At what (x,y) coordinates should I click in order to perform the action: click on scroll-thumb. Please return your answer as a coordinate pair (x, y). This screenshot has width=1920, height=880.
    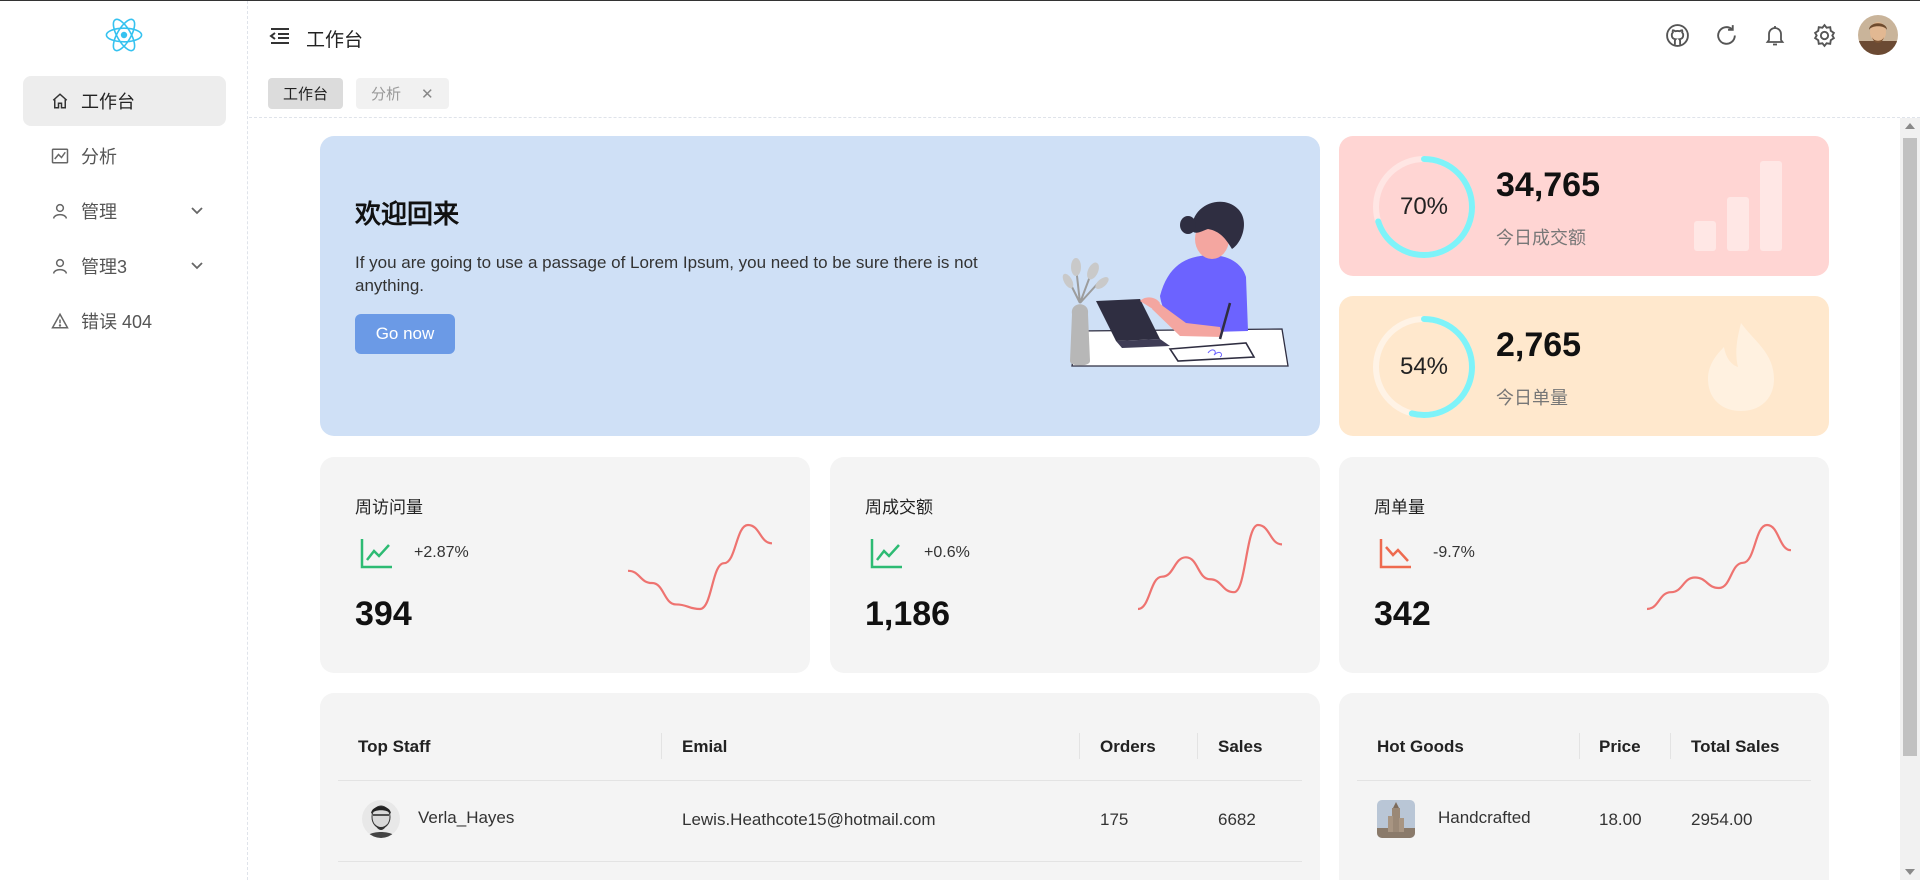
    Looking at the image, I should click on (1910, 447).